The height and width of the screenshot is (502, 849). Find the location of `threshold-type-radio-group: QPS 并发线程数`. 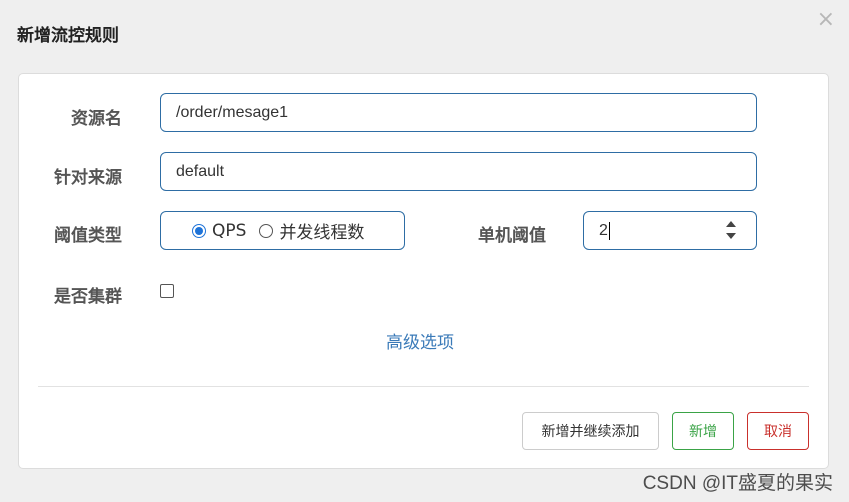

threshold-type-radio-group: QPS 并发线程数 is located at coordinates (282, 230).